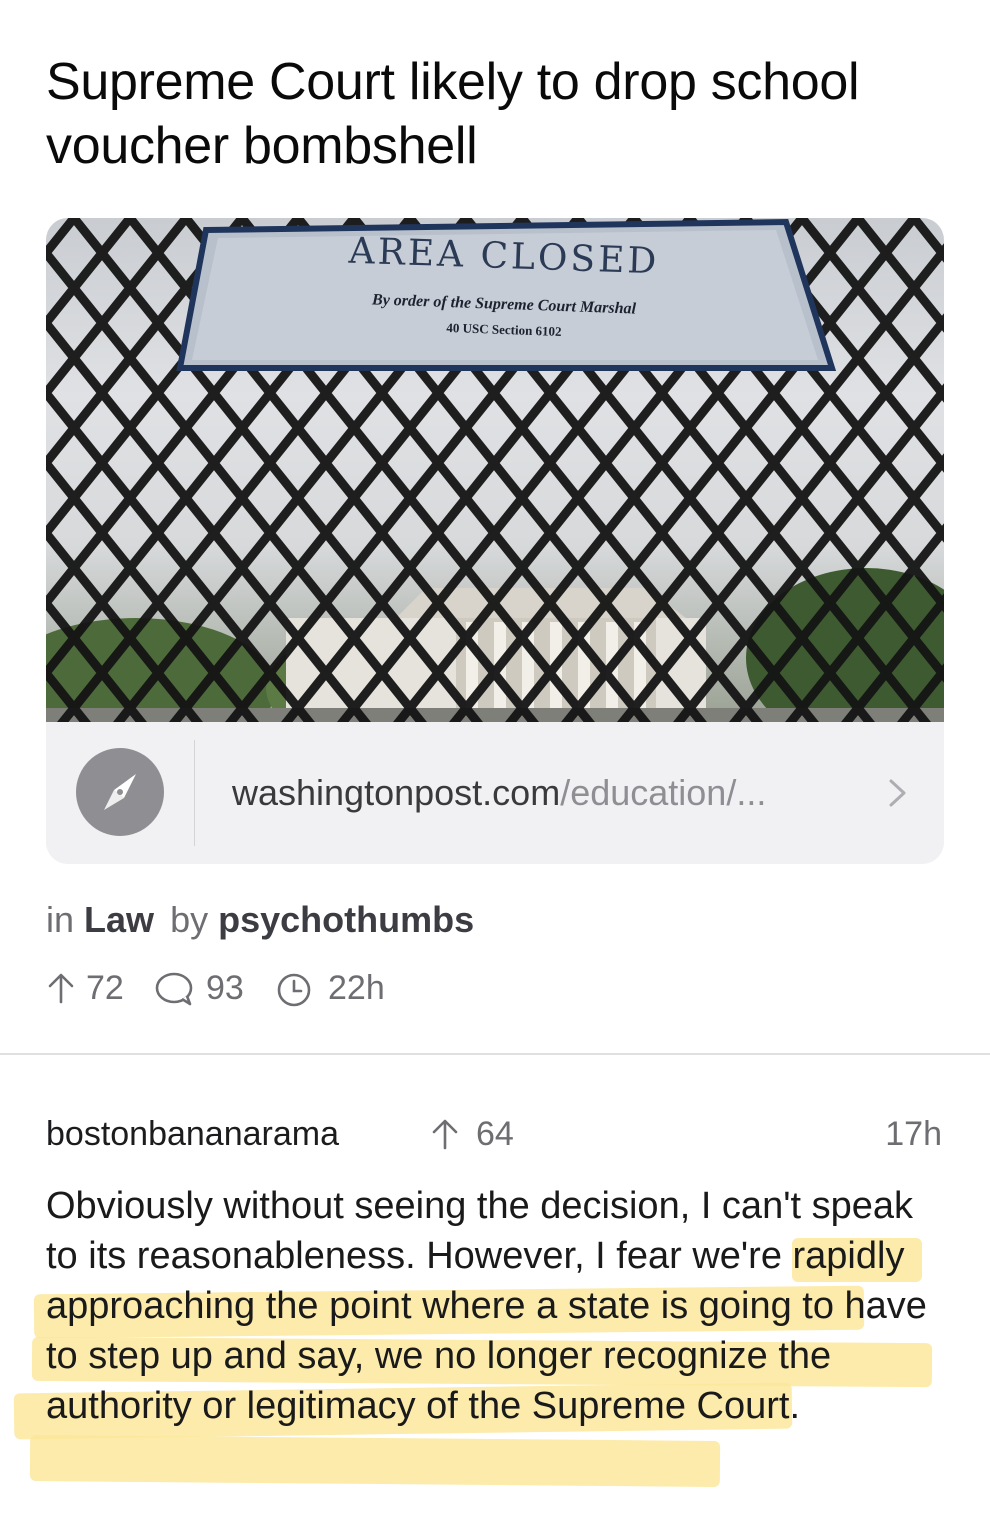  I want to click on compass-icon, so click(120, 792).